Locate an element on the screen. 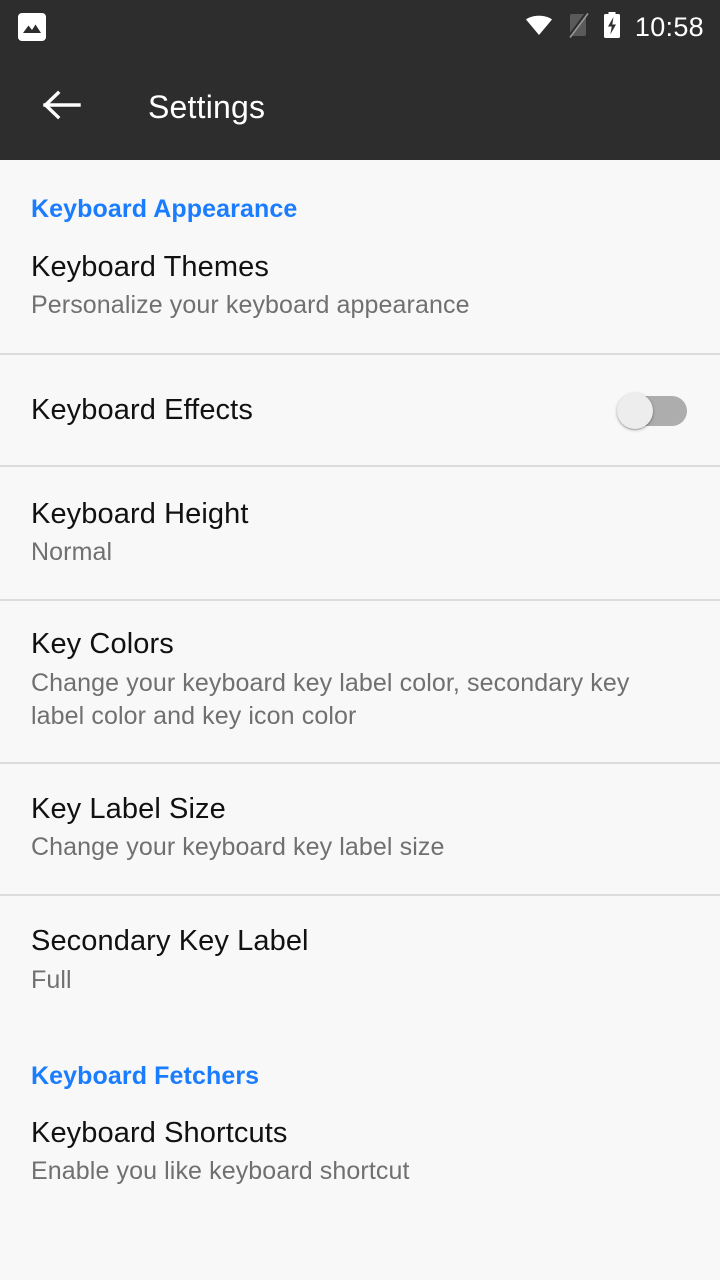 Image resolution: width=720 pixels, height=1280 pixels. status-bar-clock: 10:58 is located at coordinates (669, 26).